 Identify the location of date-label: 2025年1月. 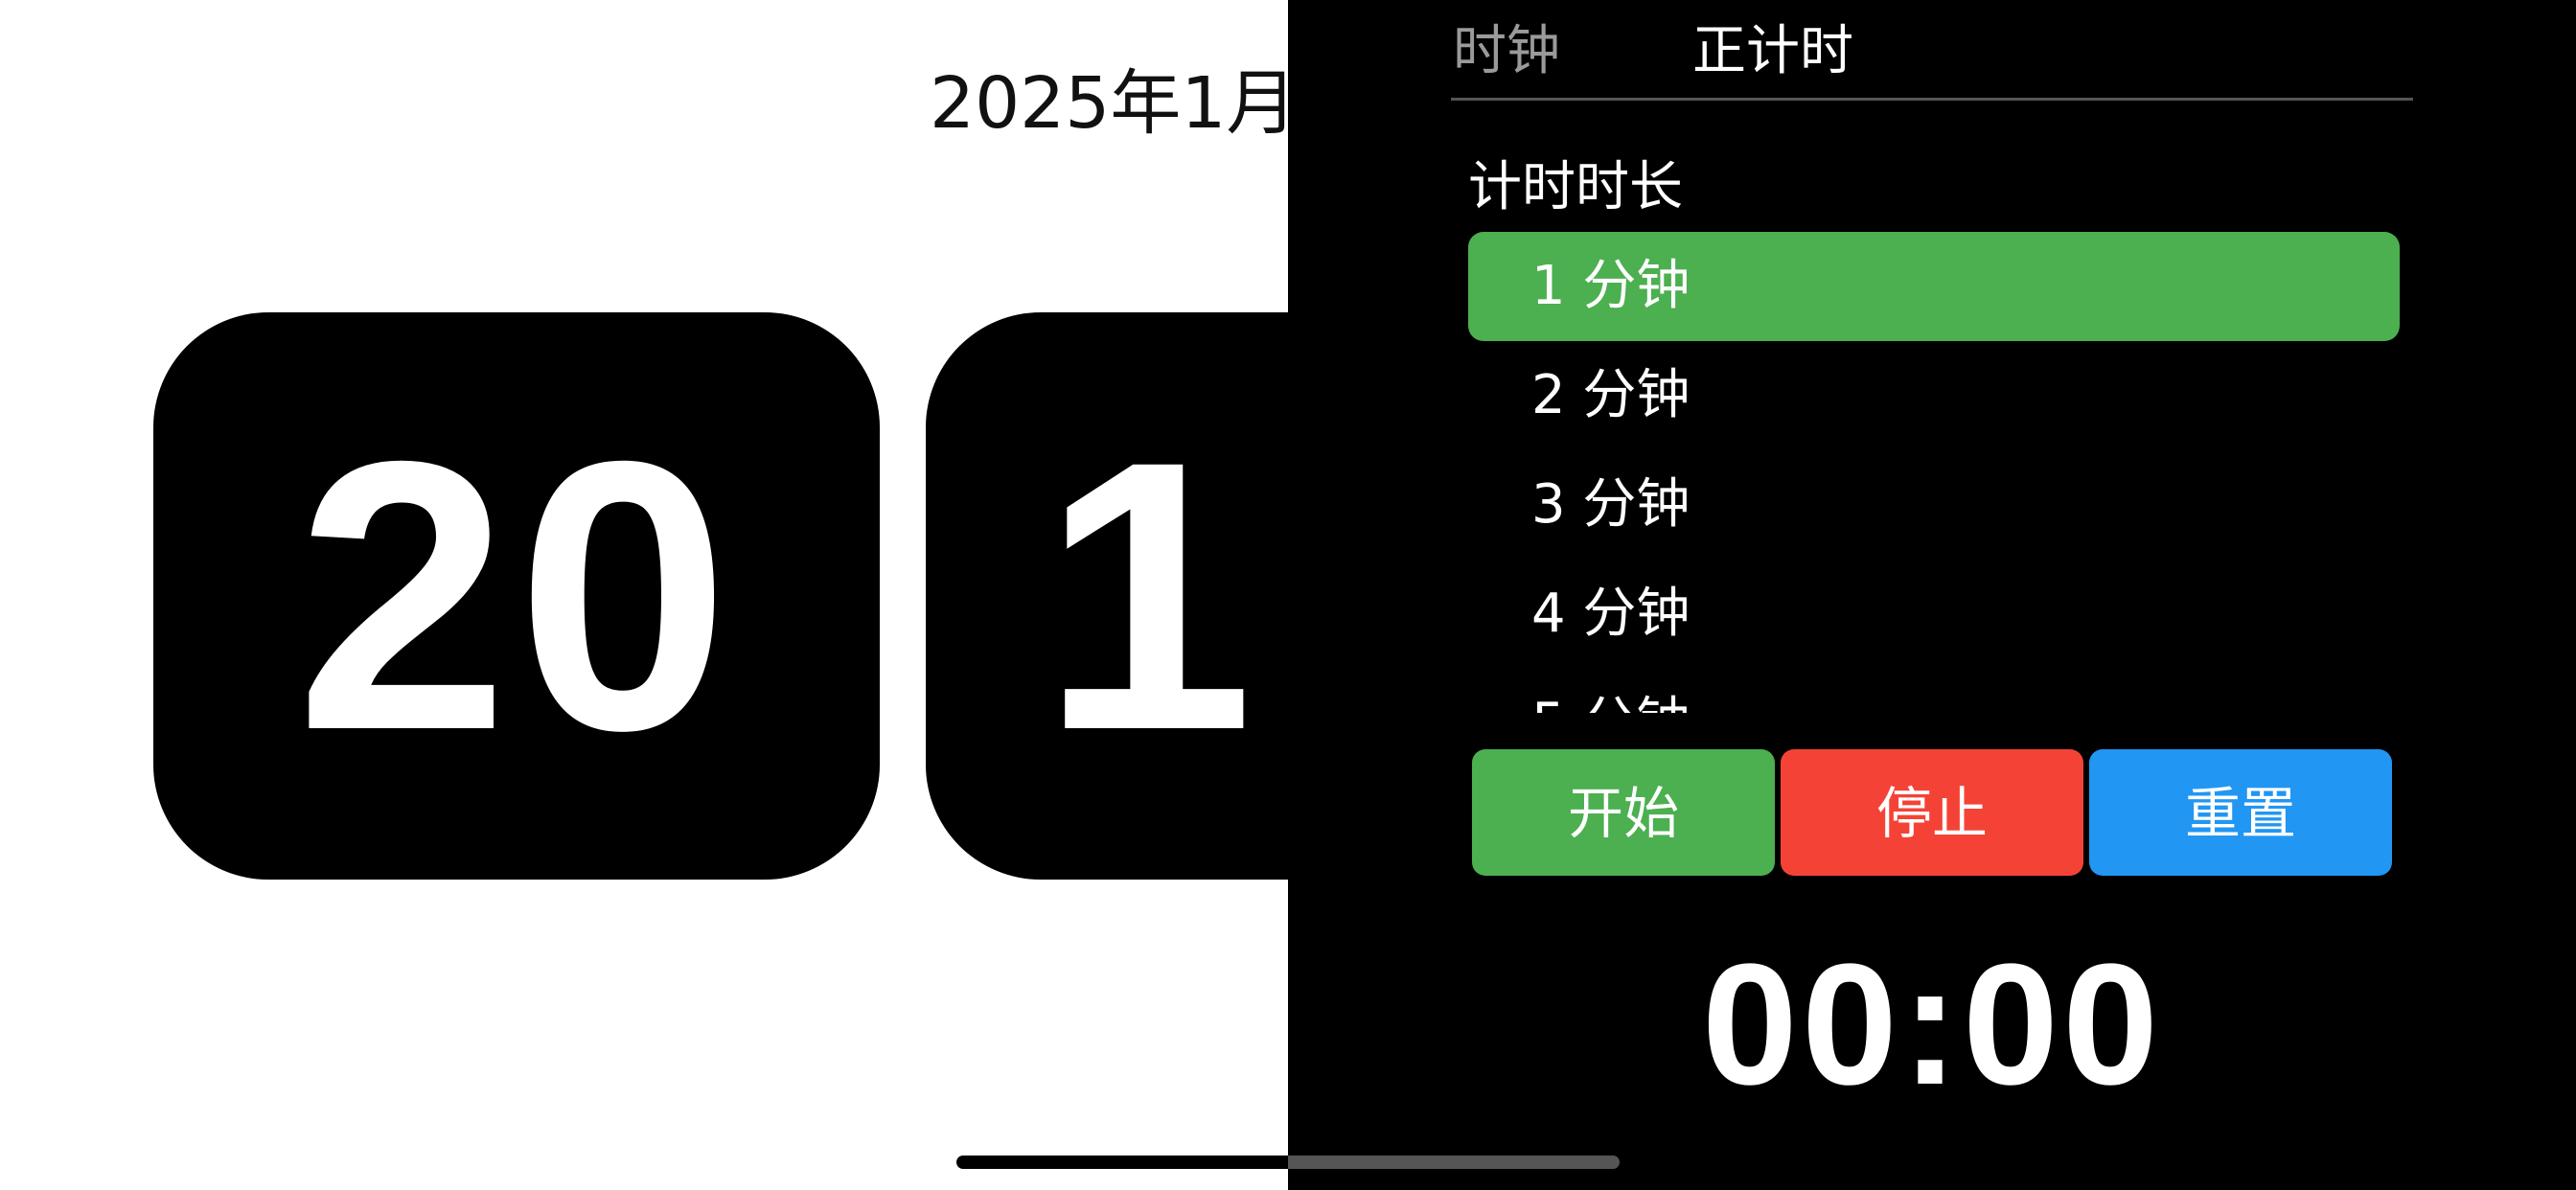
(1114, 103).